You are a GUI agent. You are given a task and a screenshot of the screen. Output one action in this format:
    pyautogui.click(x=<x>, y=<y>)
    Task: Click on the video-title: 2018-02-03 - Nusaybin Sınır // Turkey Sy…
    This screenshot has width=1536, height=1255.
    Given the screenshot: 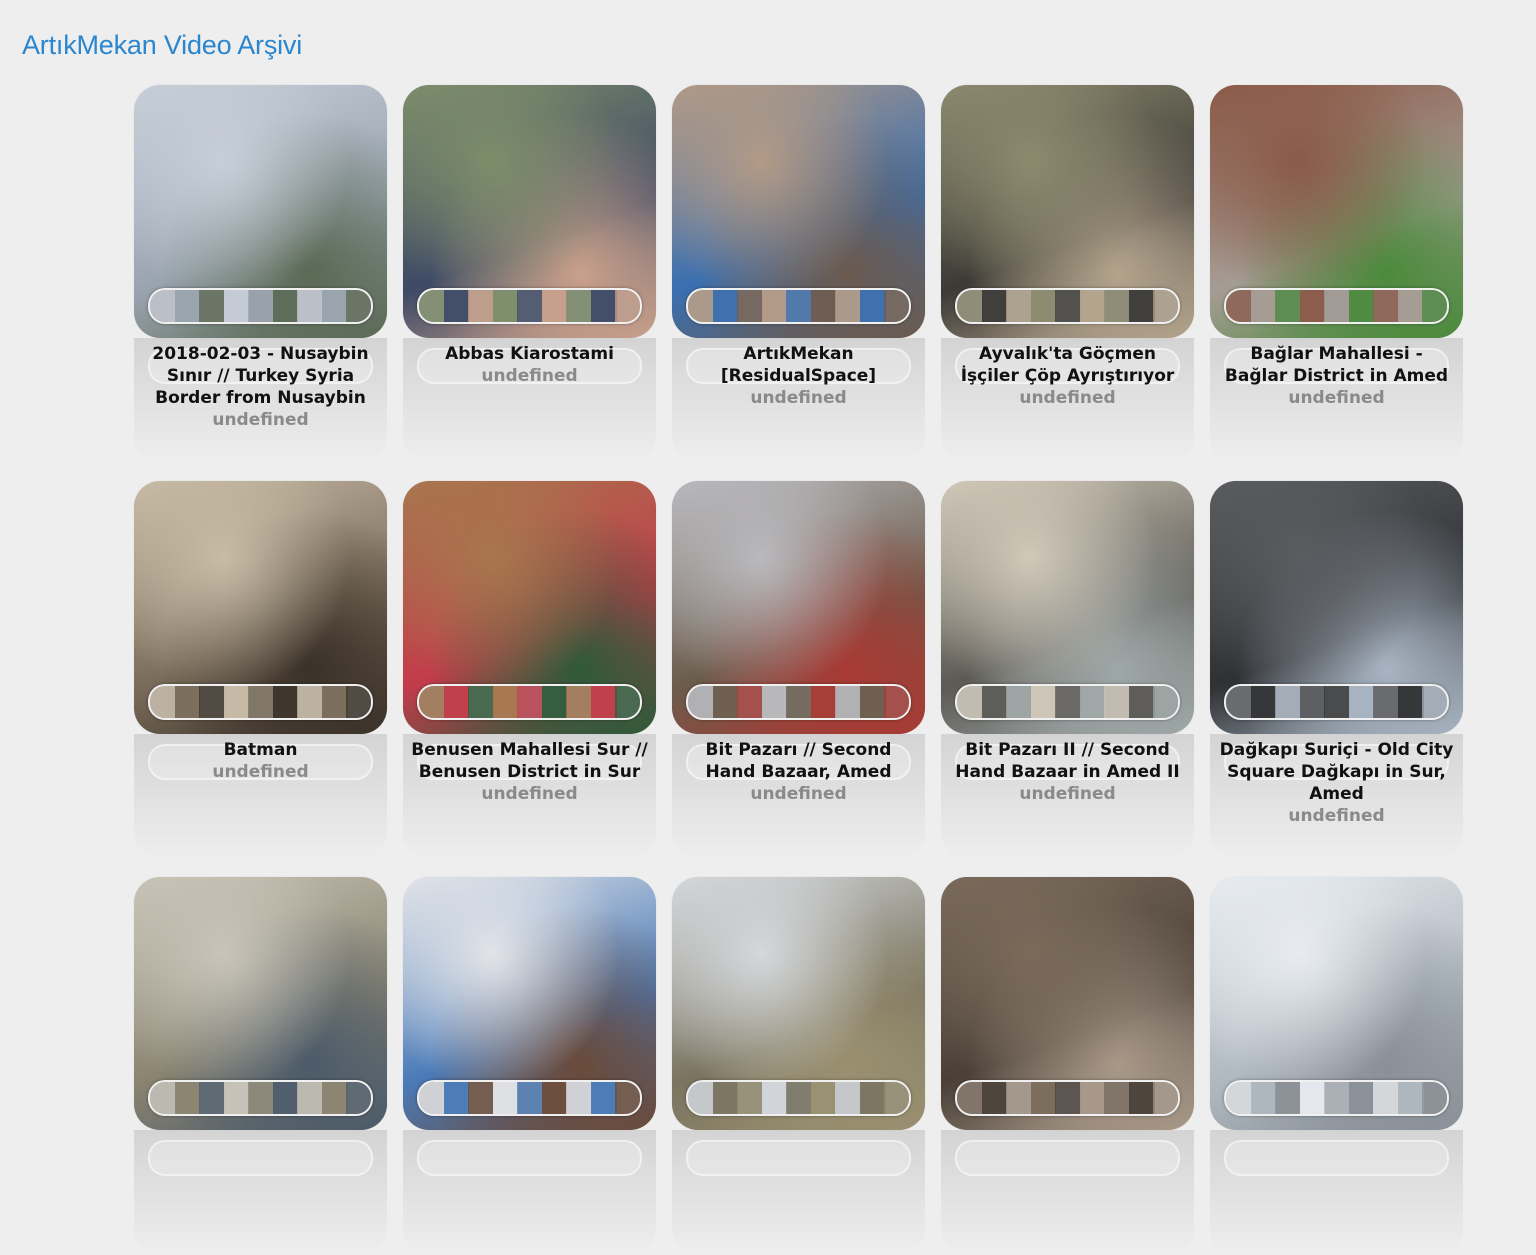 What is the action you would take?
    pyautogui.click(x=260, y=376)
    